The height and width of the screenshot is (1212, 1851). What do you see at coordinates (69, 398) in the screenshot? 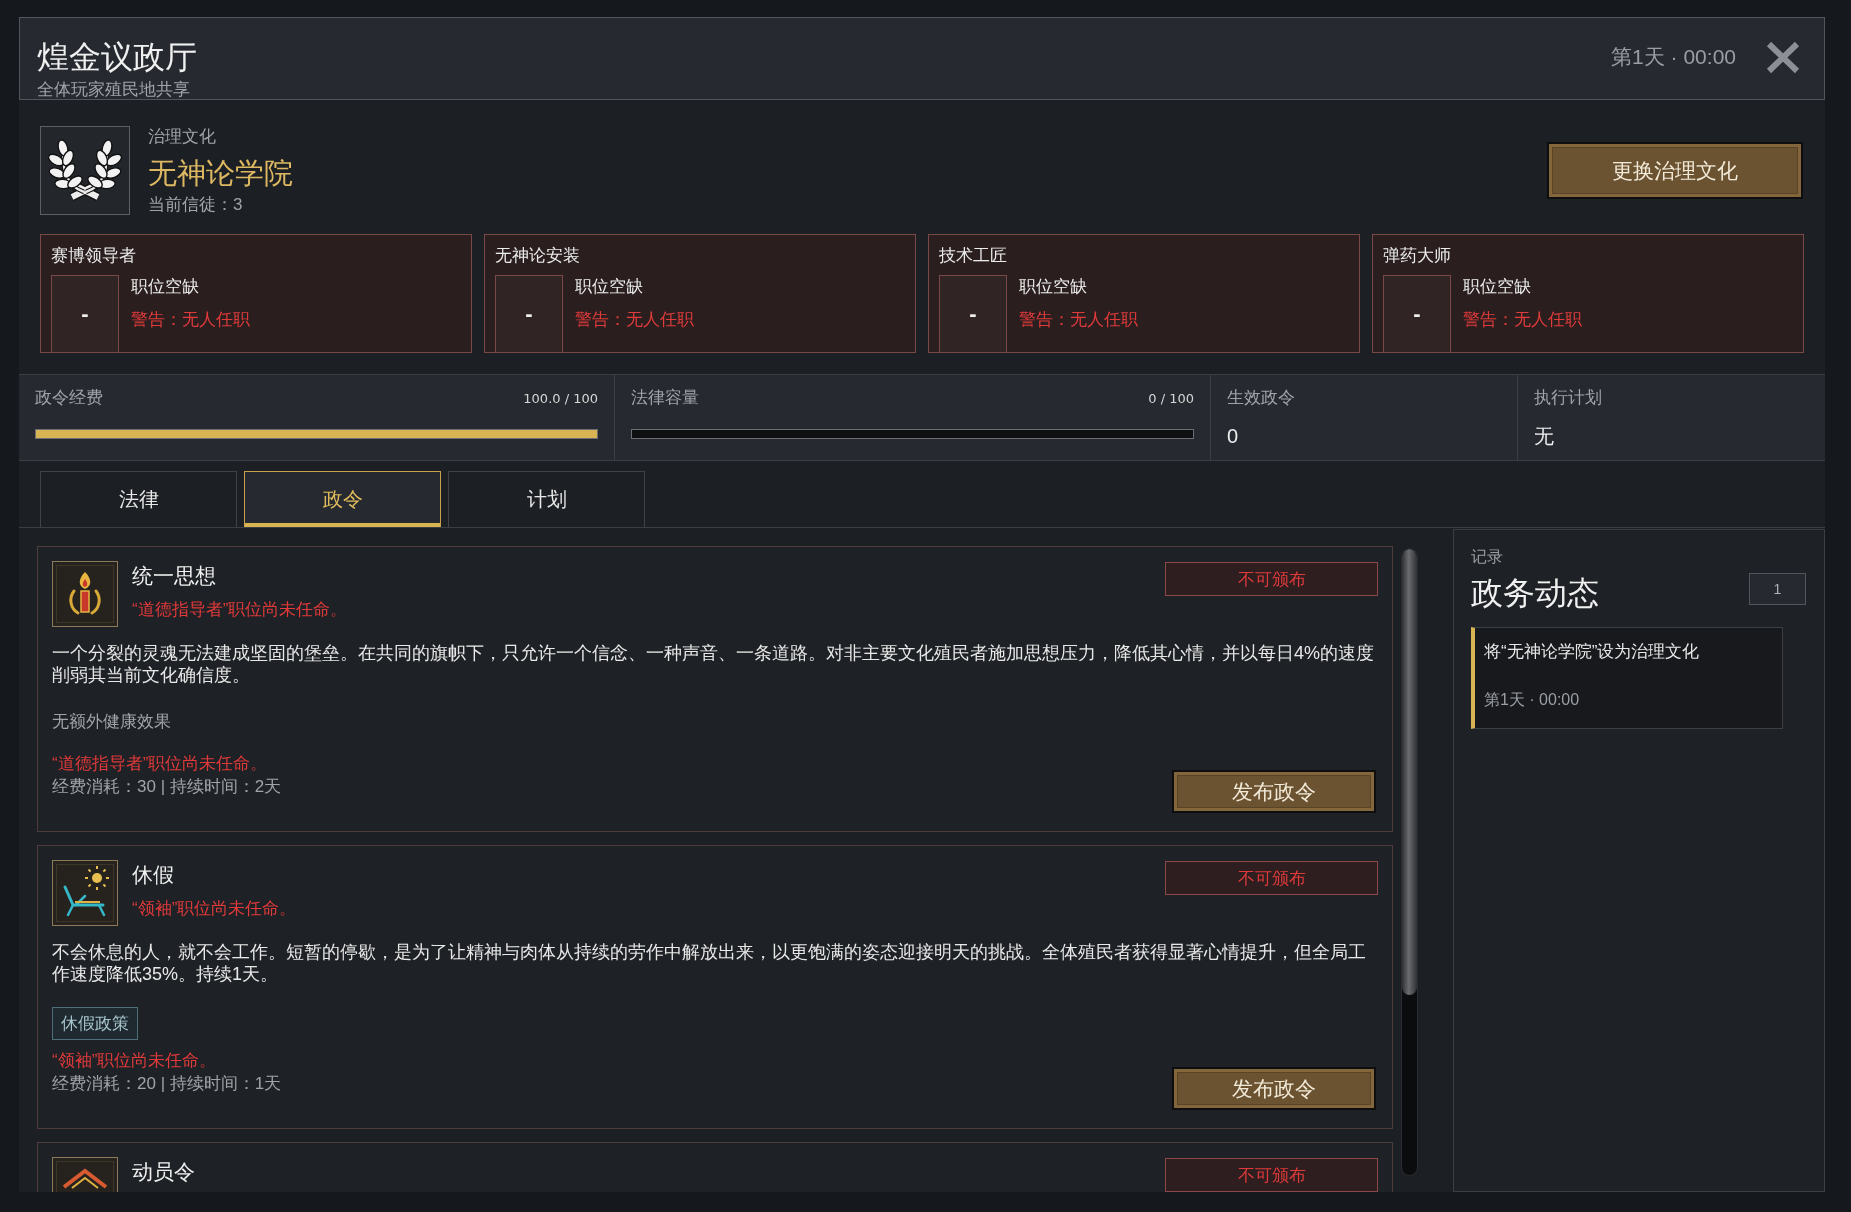
I see `stat-label: 政令经费` at bounding box center [69, 398].